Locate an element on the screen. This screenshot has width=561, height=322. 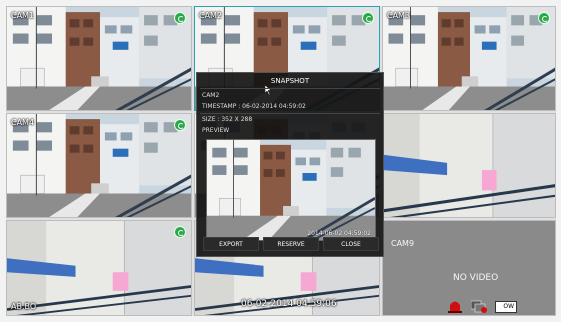
export-button: EXPORT is located at coordinates (231, 244).